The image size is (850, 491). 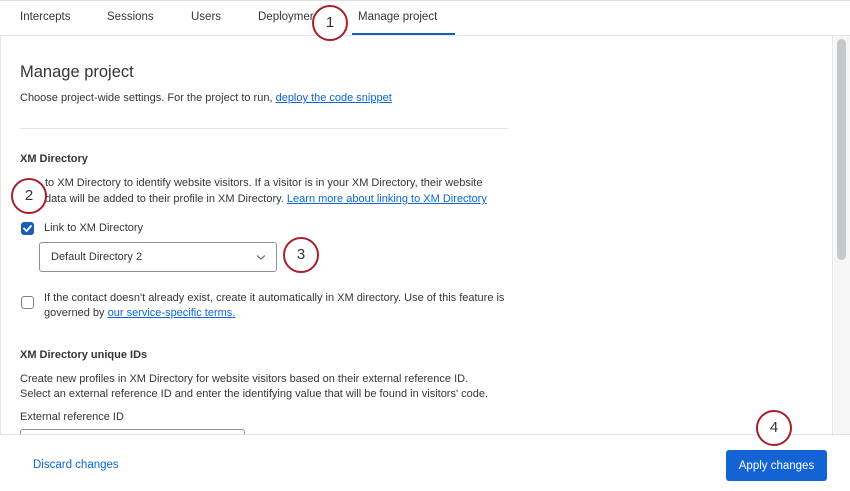 What do you see at coordinates (301, 255) in the screenshot?
I see `callout-3: 3` at bounding box center [301, 255].